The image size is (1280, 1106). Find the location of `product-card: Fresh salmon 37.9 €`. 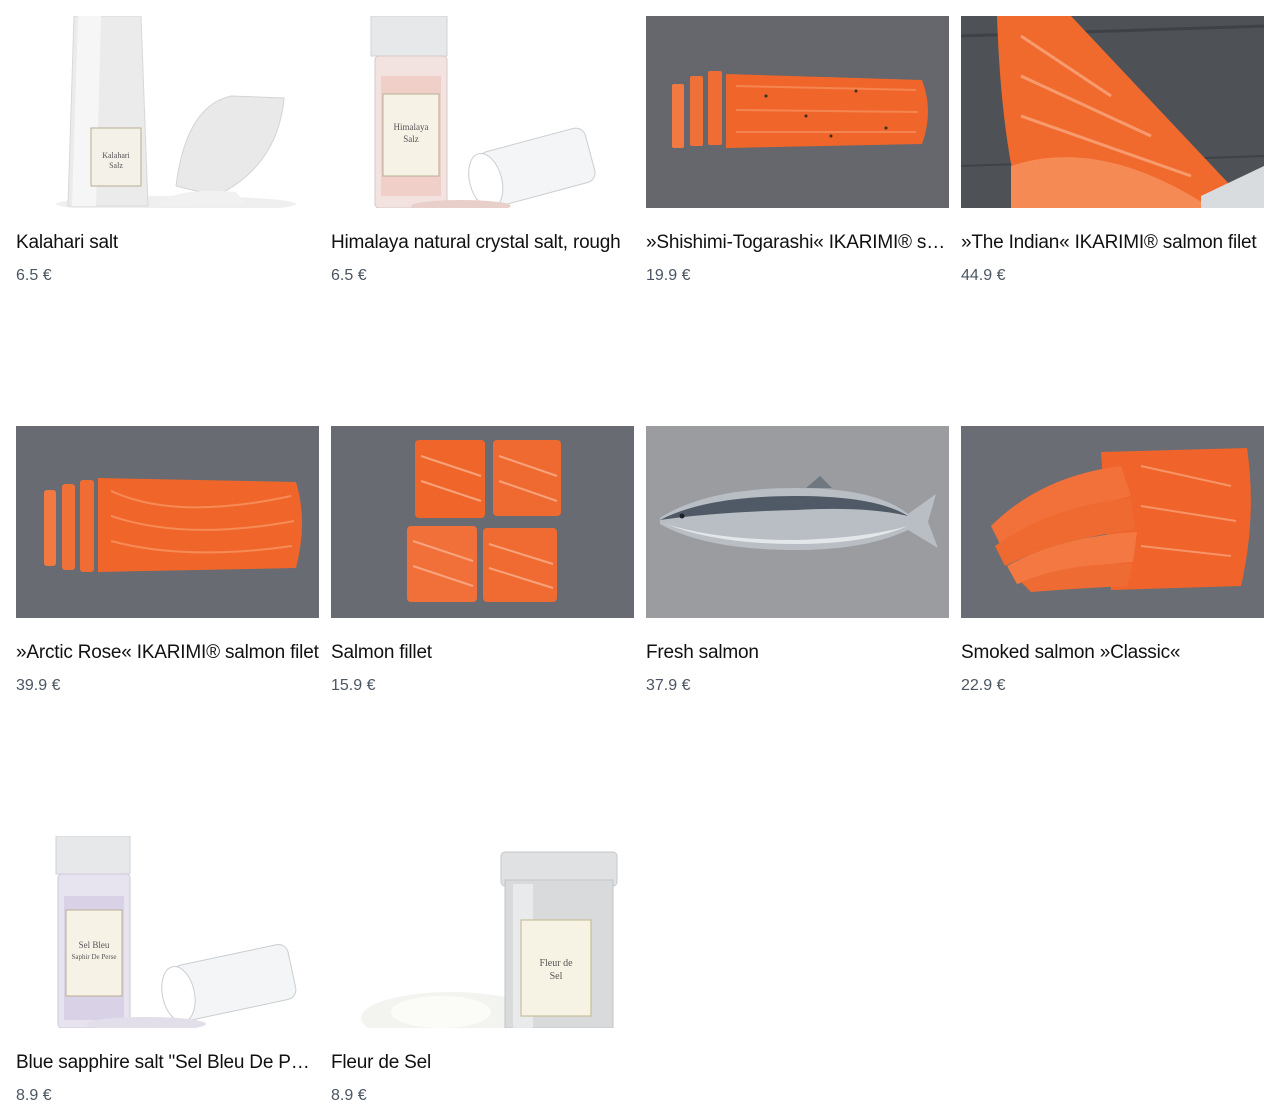

product-card: Fresh salmon 37.9 € is located at coordinates (797, 561).